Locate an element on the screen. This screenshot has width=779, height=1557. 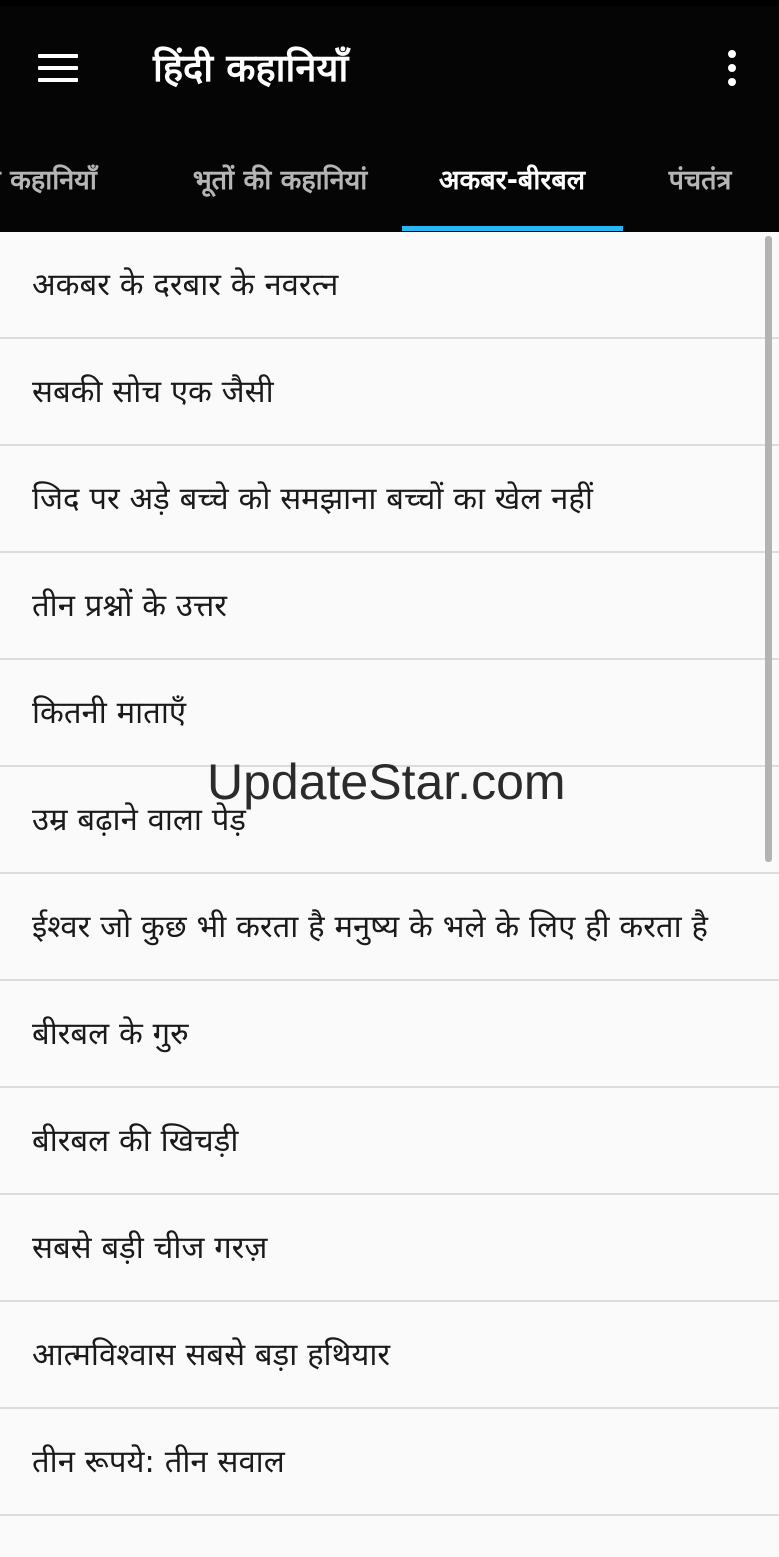
hamburger-menu-icon is located at coordinates (58, 68).